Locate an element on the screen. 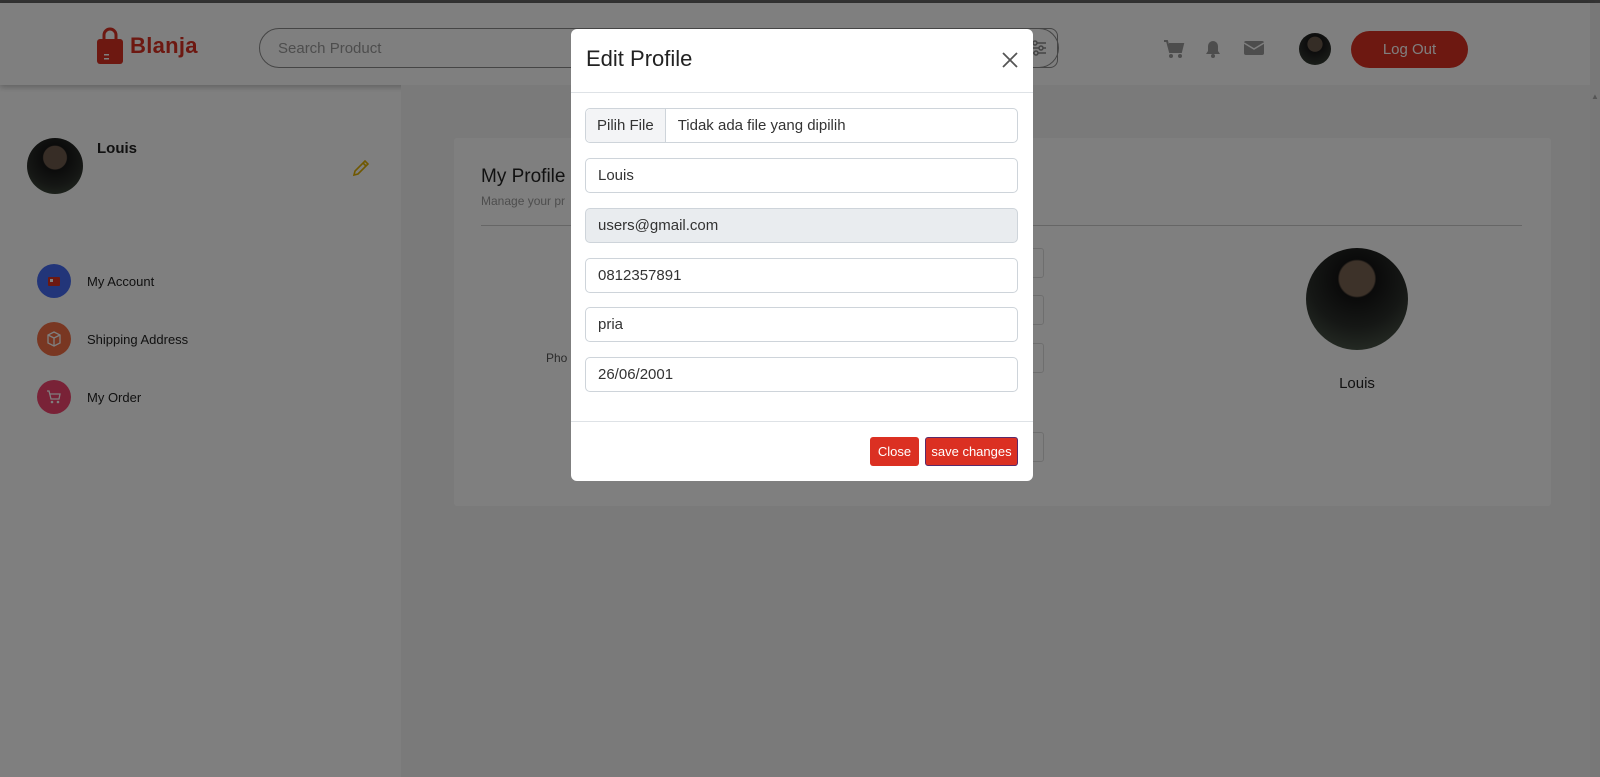 The height and width of the screenshot is (777, 1600). close-button-label: Close is located at coordinates (894, 451).